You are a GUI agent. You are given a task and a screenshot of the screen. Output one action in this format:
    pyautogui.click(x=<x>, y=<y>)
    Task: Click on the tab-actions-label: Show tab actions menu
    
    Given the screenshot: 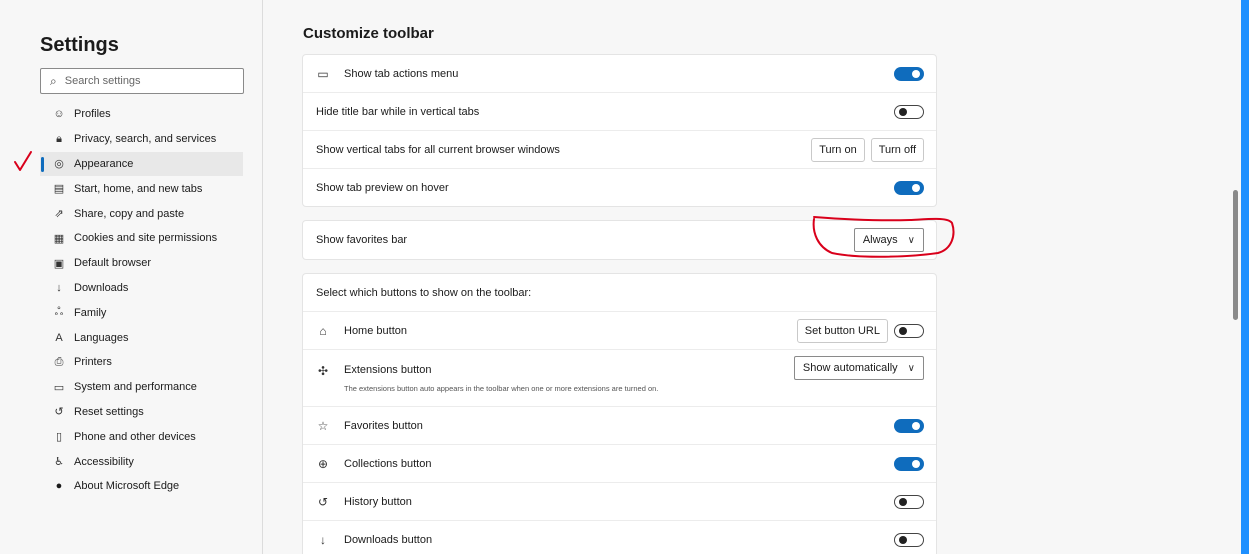 What is the action you would take?
    pyautogui.click(x=401, y=73)
    